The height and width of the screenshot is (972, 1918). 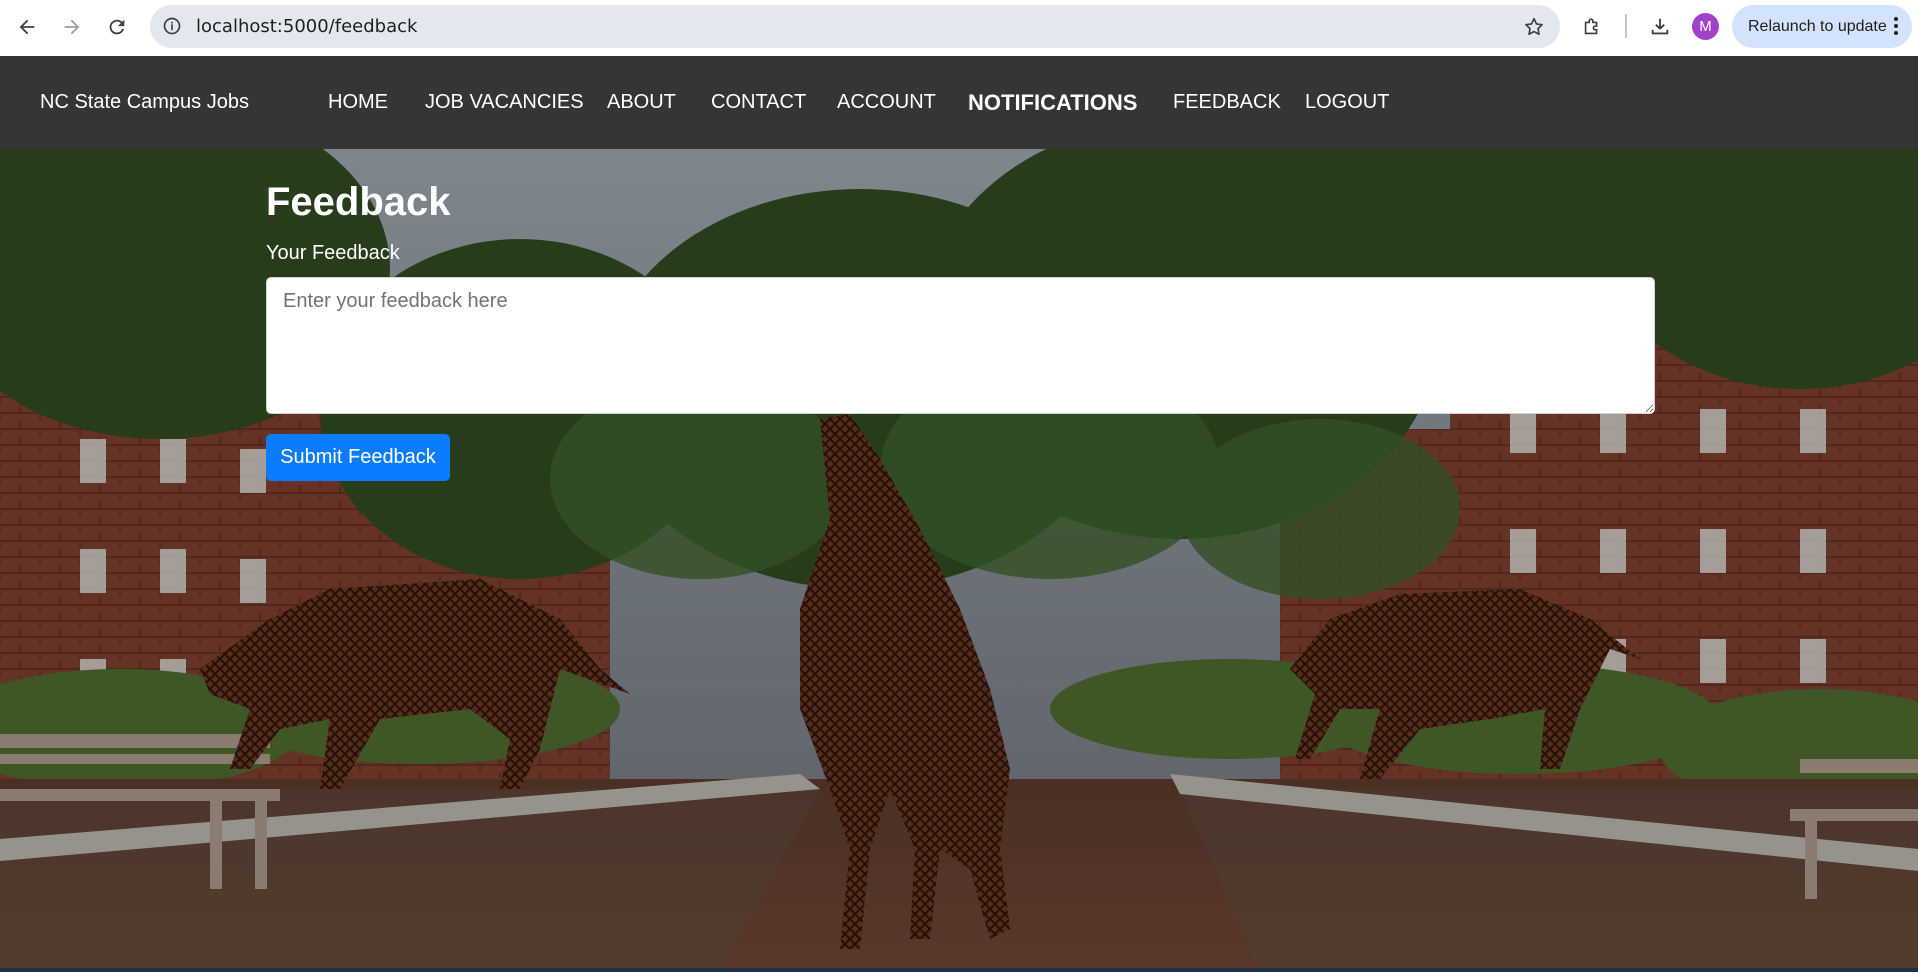 What do you see at coordinates (758, 102) in the screenshot?
I see `nav-contact: CONTACT` at bounding box center [758, 102].